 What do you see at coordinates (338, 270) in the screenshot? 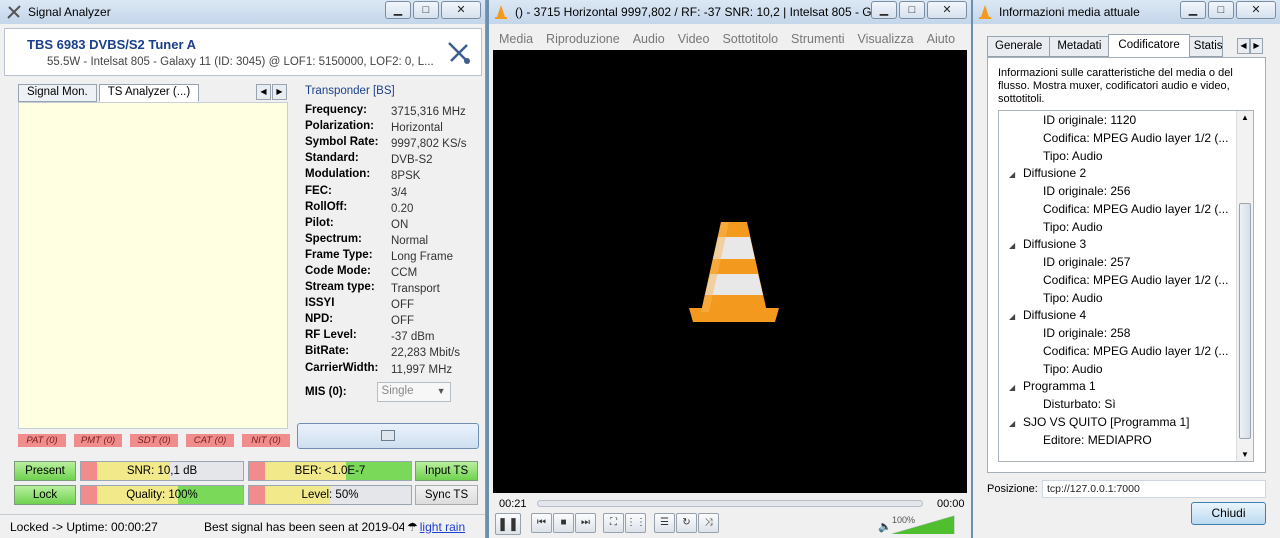
I see `param-name: Code Mode:` at bounding box center [338, 270].